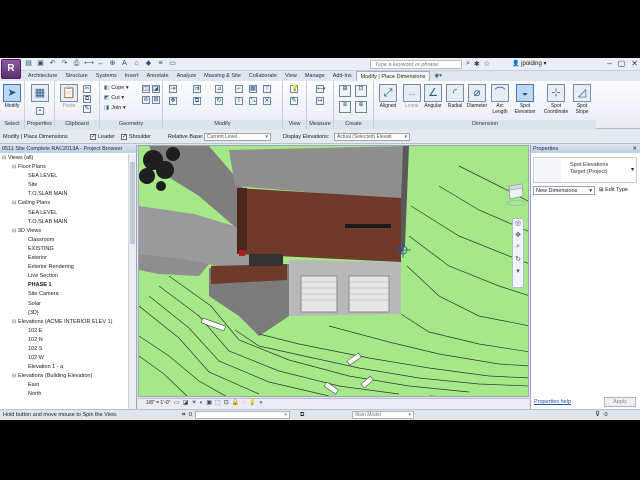 This screenshot has height=480, width=640. Describe the element at coordinates (69, 96) in the screenshot. I see `paste-button: 📋 Paste` at that location.